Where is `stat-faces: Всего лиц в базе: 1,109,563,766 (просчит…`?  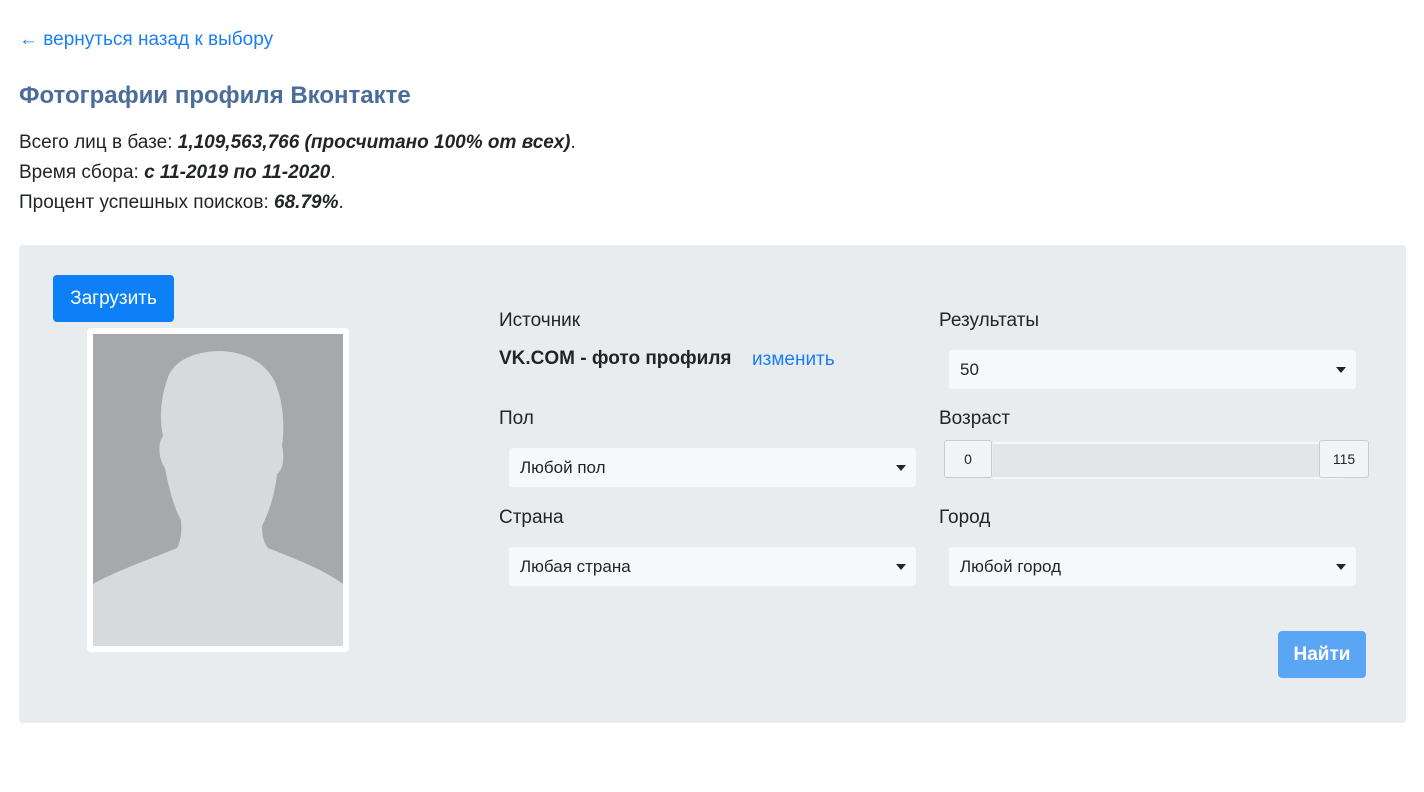
stat-faces: Всего лиц в базе: 1,109,563,766 (просчит… is located at coordinates (297, 143).